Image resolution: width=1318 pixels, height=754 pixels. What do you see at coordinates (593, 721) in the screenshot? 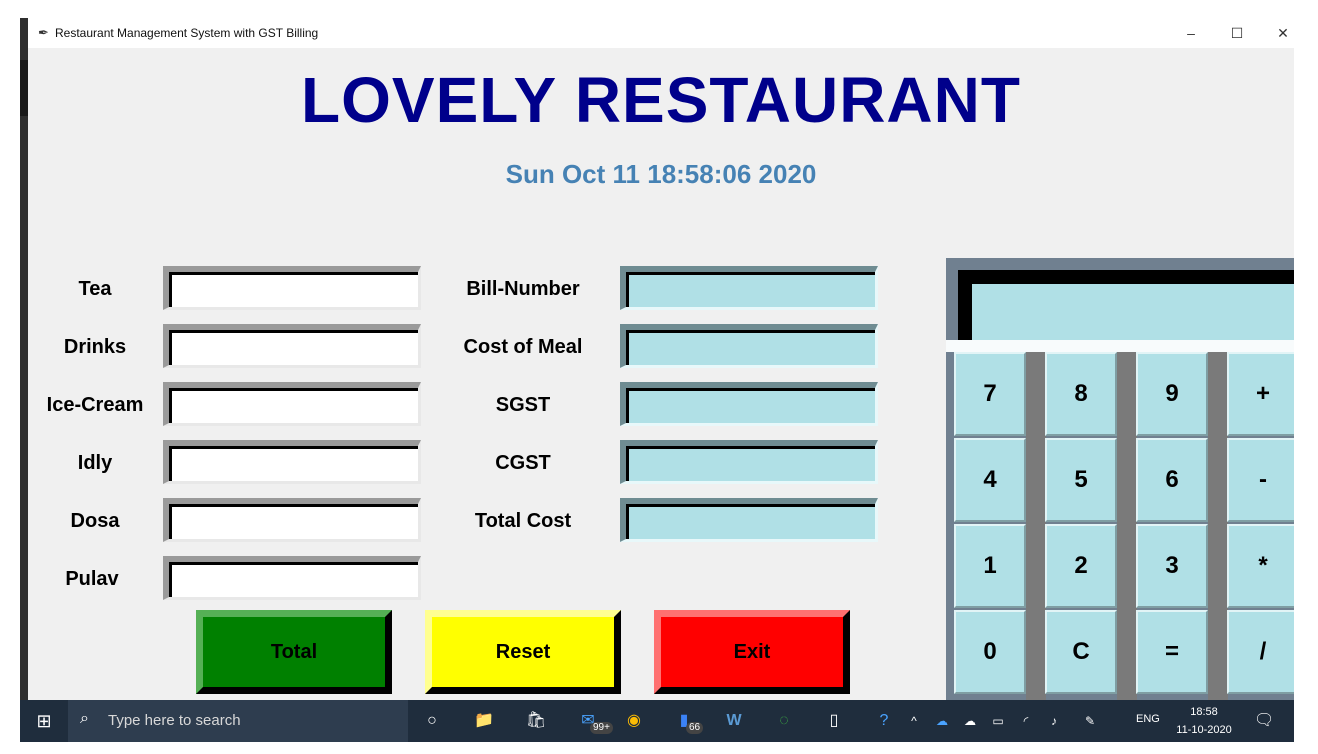
I see `mail-icon: ✉ 99+` at bounding box center [593, 721].